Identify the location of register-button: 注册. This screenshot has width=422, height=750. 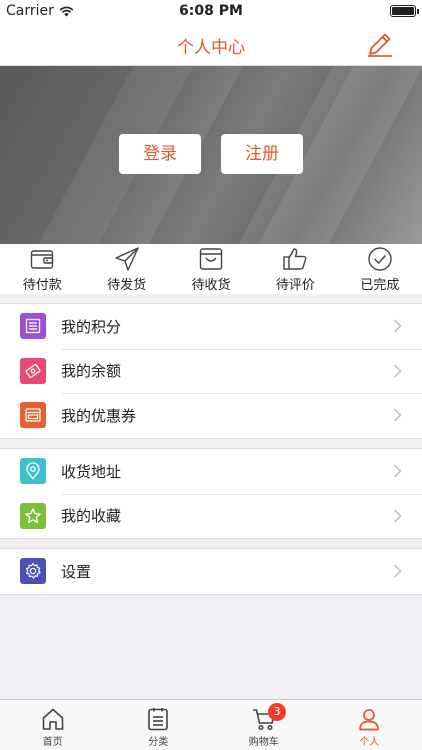
(262, 154).